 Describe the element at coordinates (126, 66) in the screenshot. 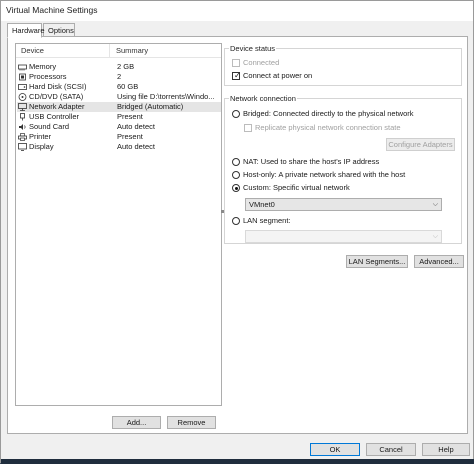

I see `device-summary: 2 GB` at that location.